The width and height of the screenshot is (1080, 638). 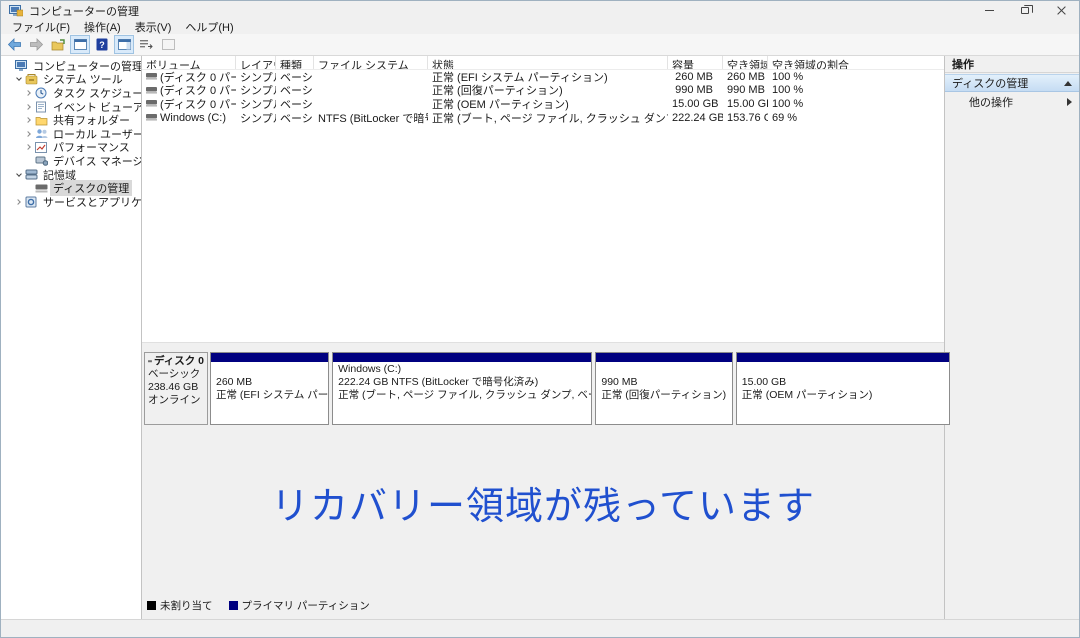 I want to click on column-header: ボリューム, so click(x=189, y=62).